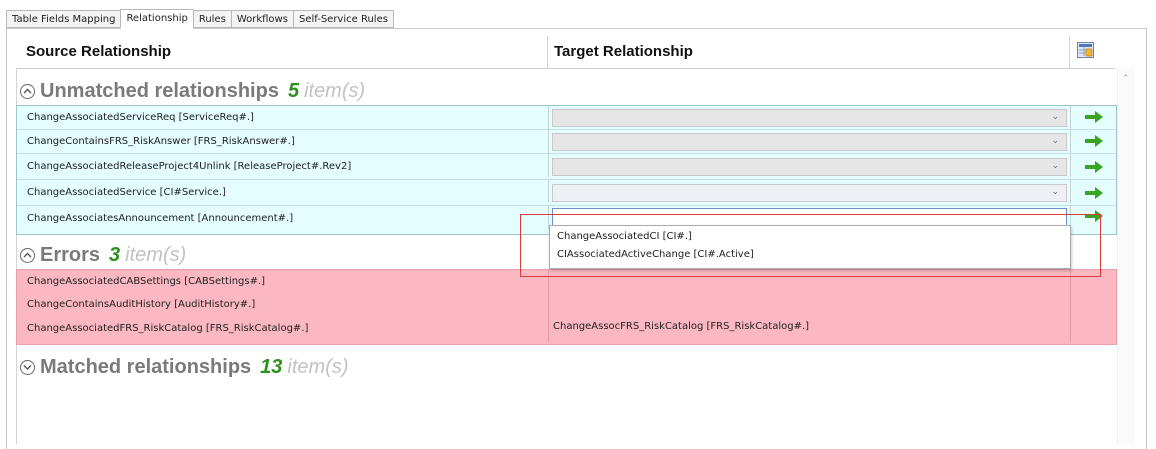  Describe the element at coordinates (1085, 50) in the screenshot. I see `grid-settings-icon` at that location.